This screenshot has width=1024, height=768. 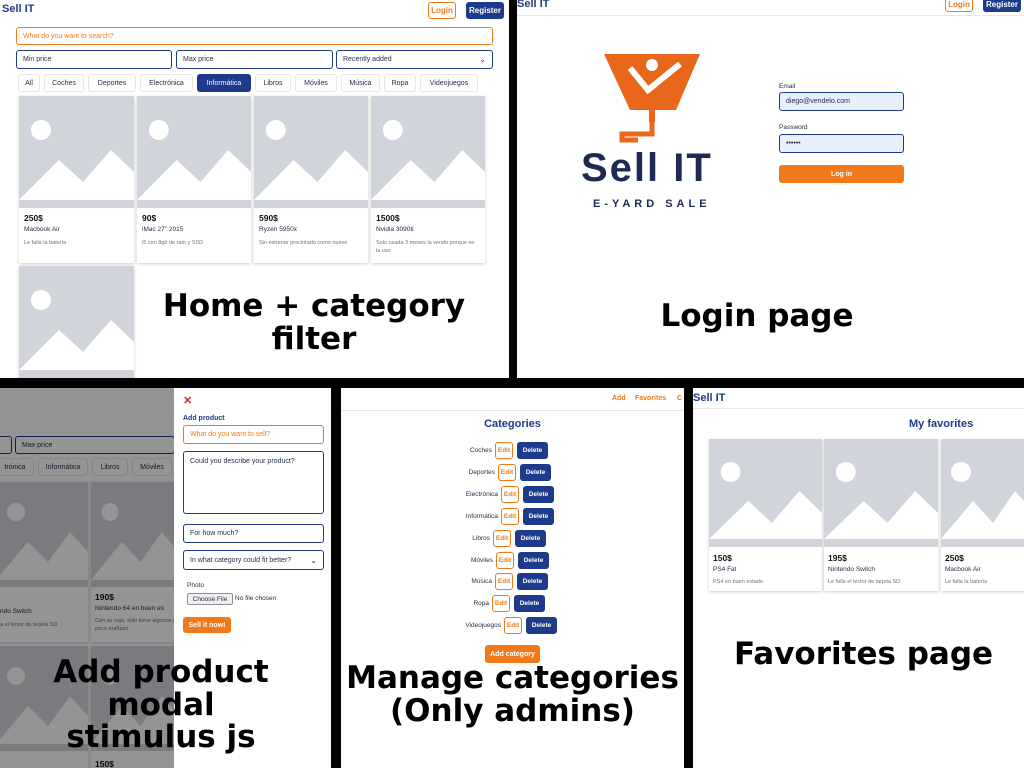 What do you see at coordinates (173, 243) in the screenshot?
I see `product-description: i5 con 8gb de ram y SSD` at bounding box center [173, 243].